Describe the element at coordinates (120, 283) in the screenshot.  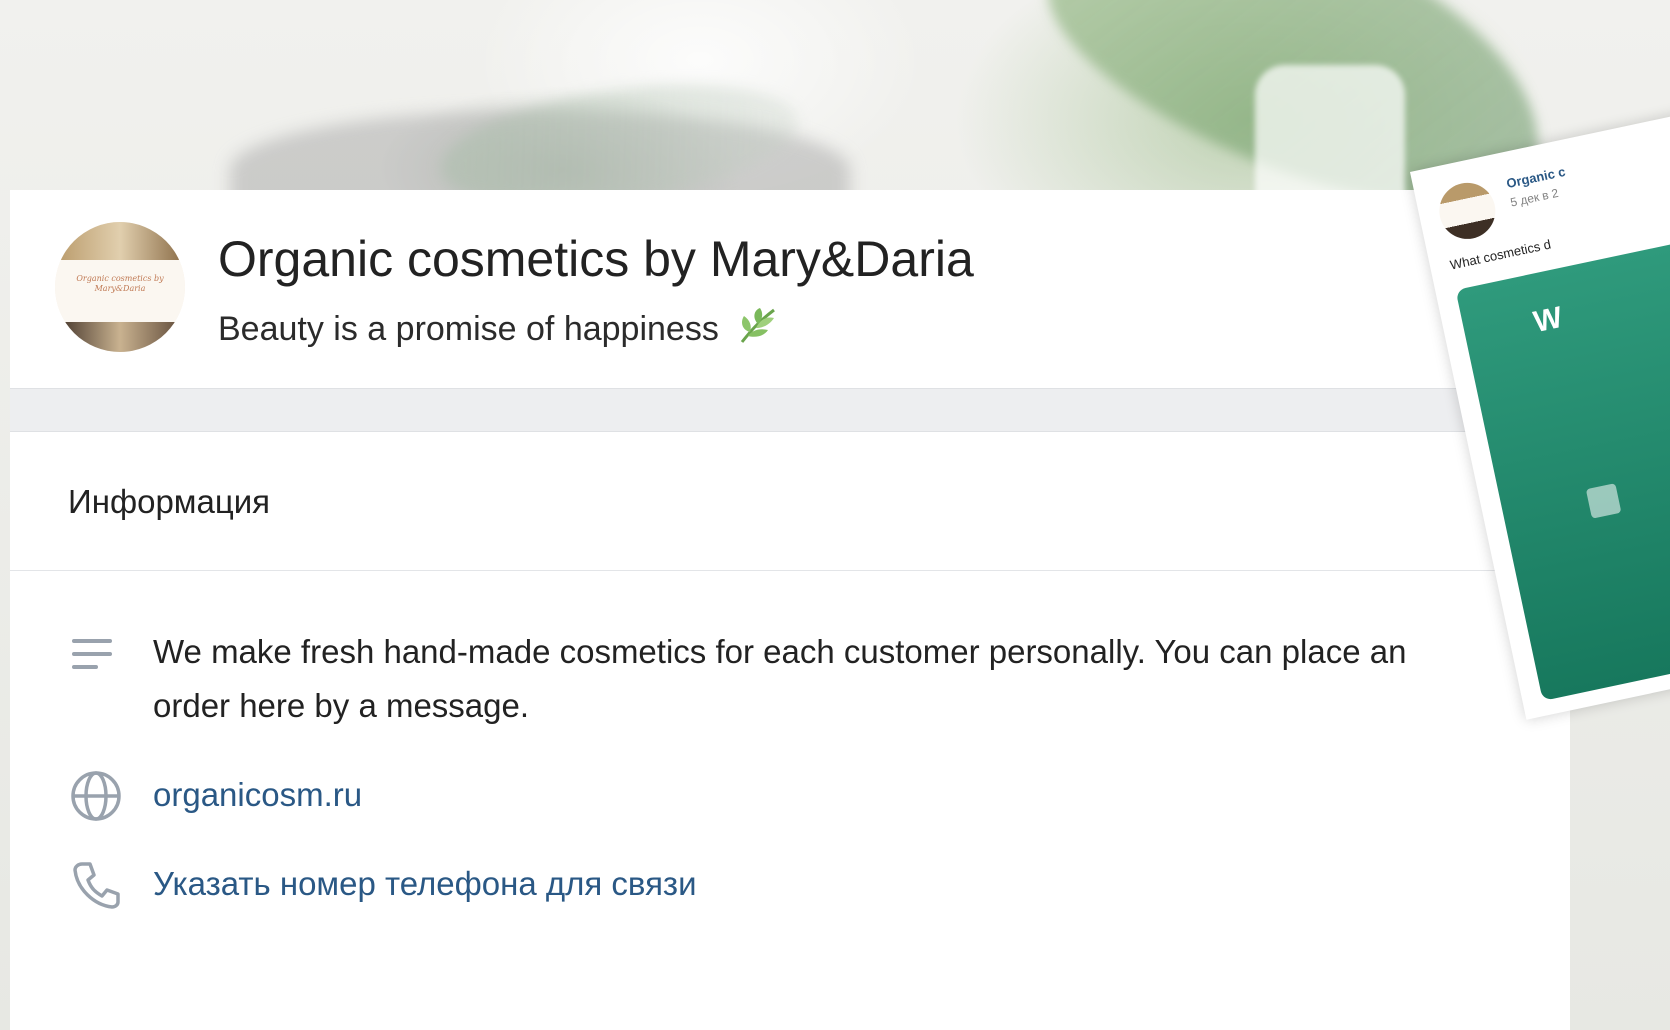
I see `avatar-logo-text: Organic cosmetics by Mary&Daria` at that location.